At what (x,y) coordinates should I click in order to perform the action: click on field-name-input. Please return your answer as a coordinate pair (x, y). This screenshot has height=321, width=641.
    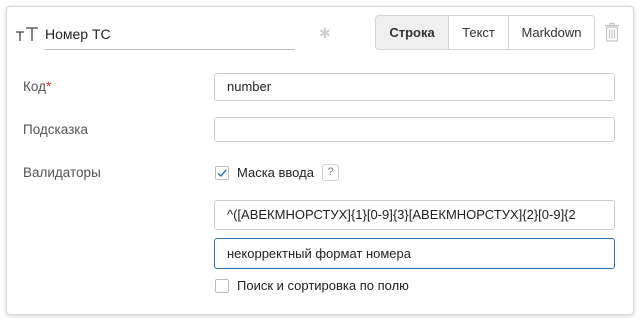
    Looking at the image, I should click on (170, 34).